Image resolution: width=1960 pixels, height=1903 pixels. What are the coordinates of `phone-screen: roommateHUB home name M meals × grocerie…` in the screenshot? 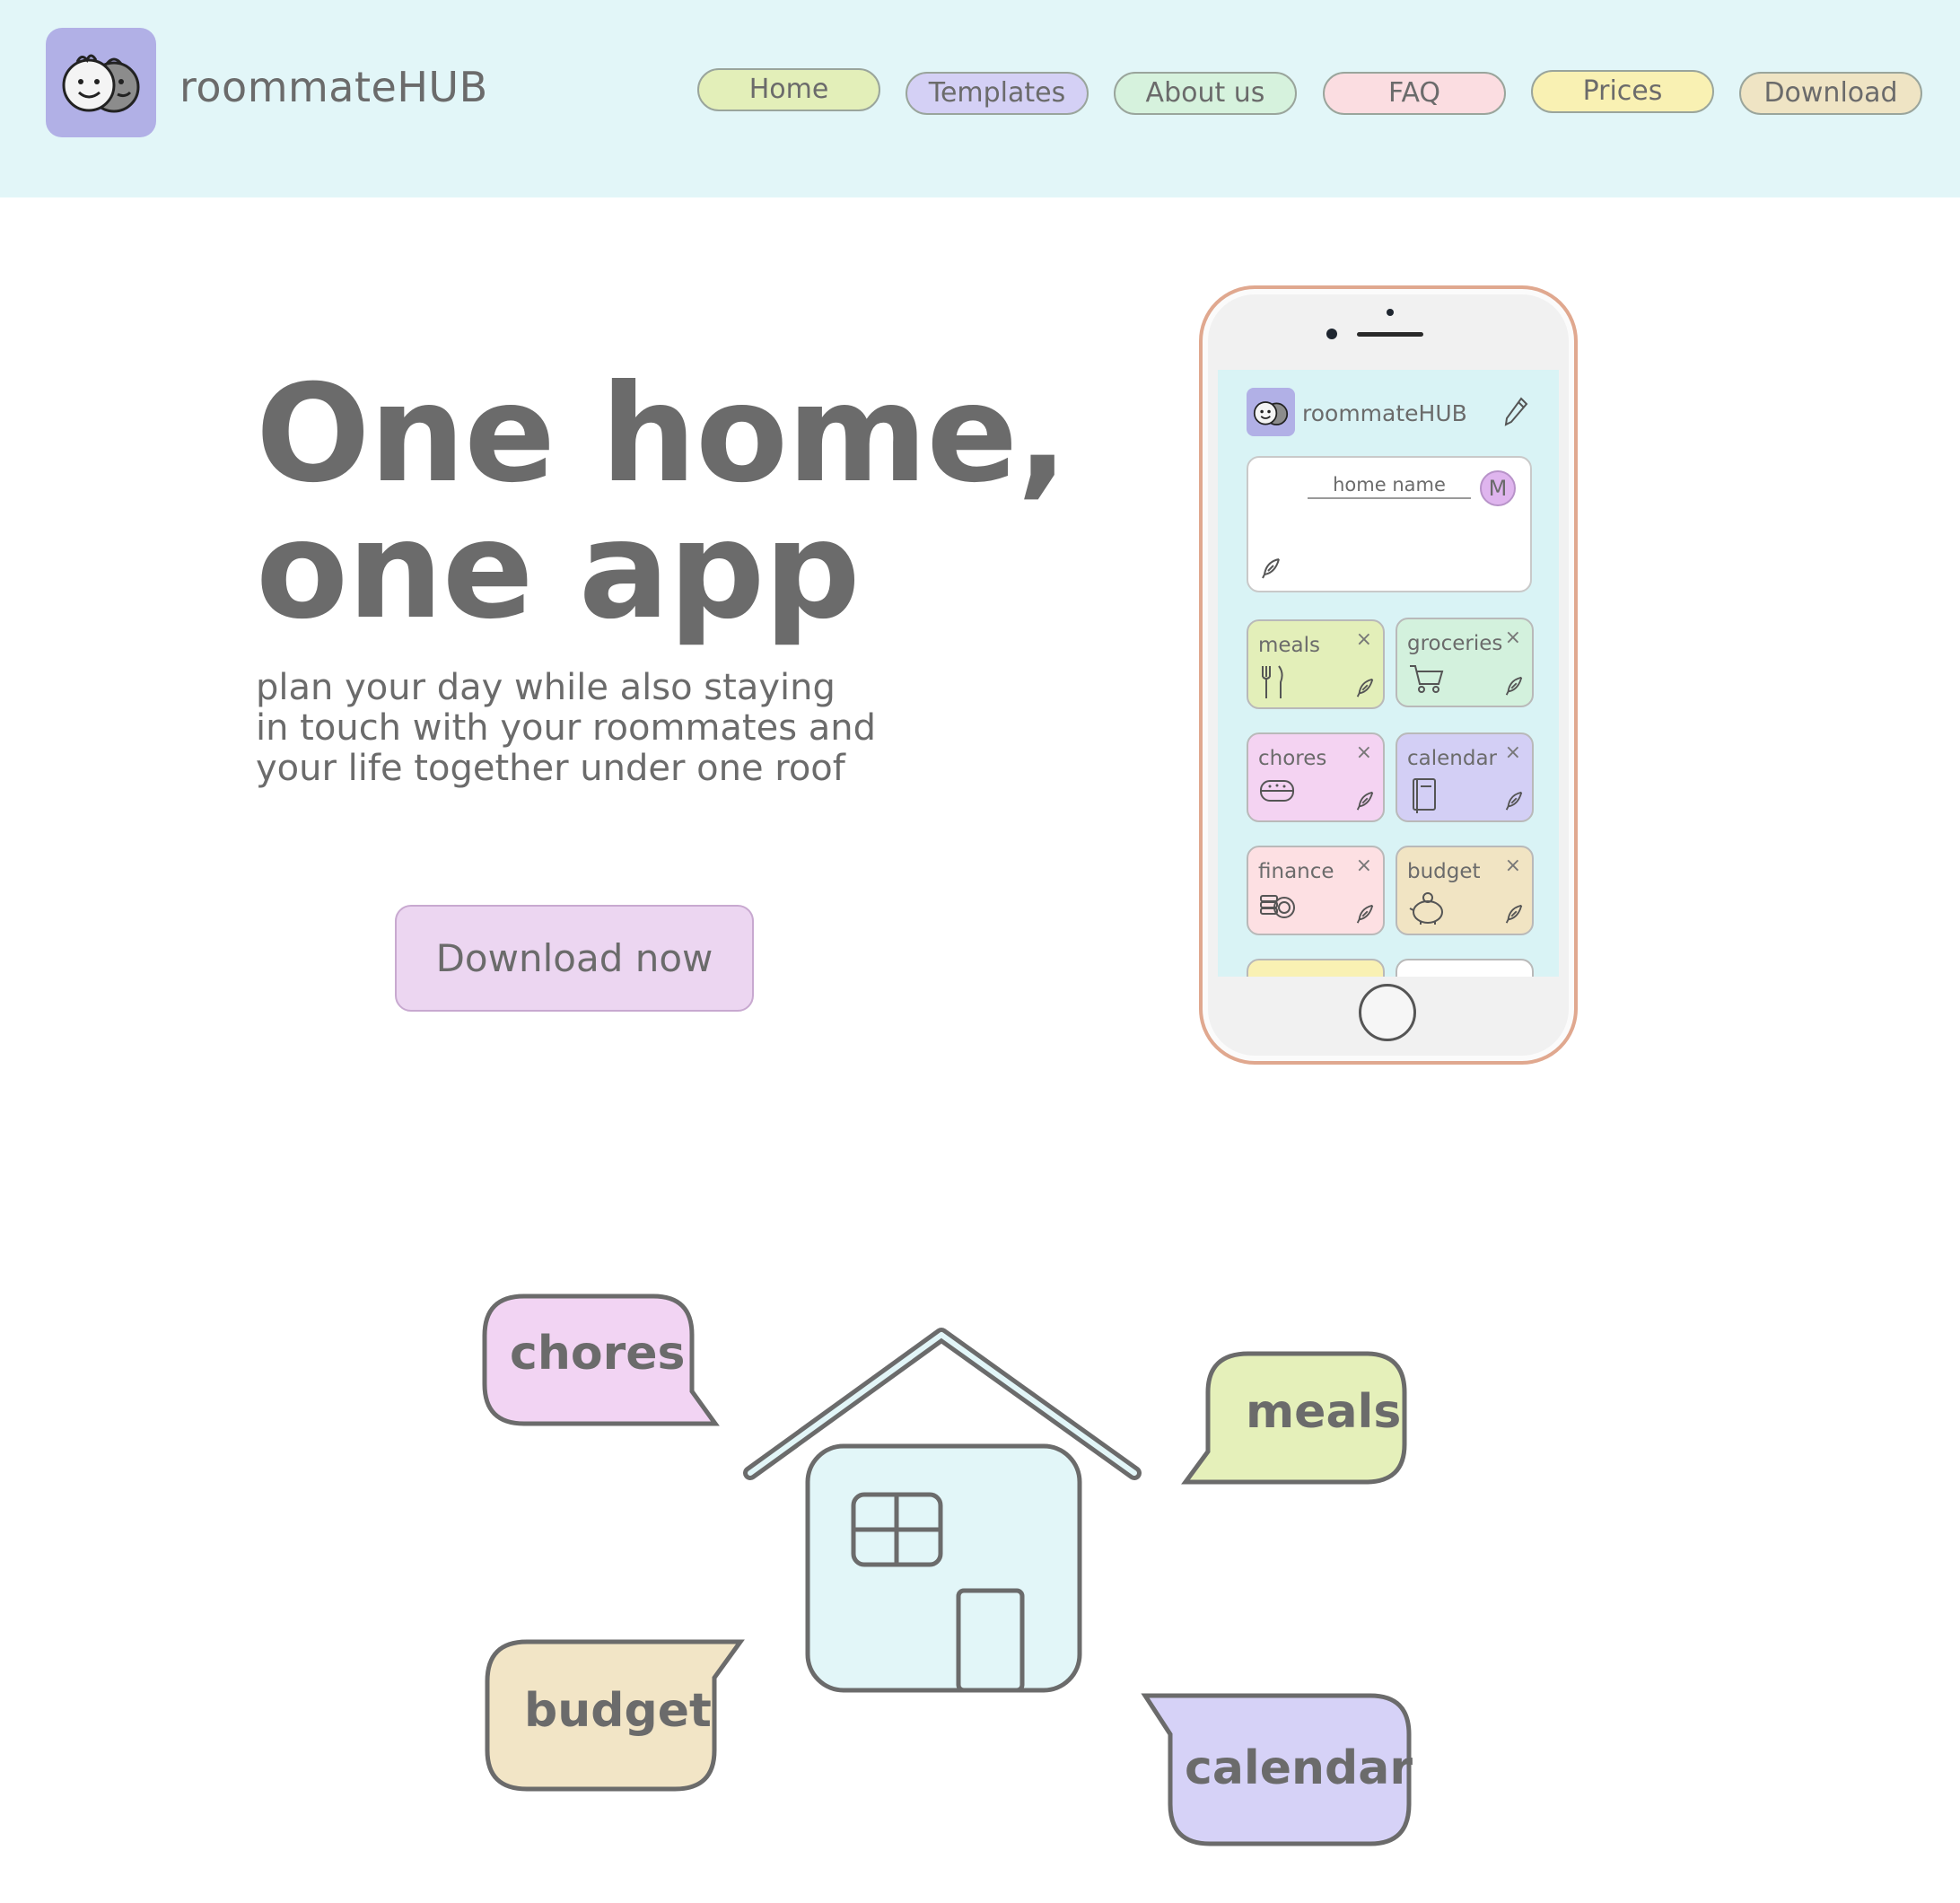 It's located at (1388, 673).